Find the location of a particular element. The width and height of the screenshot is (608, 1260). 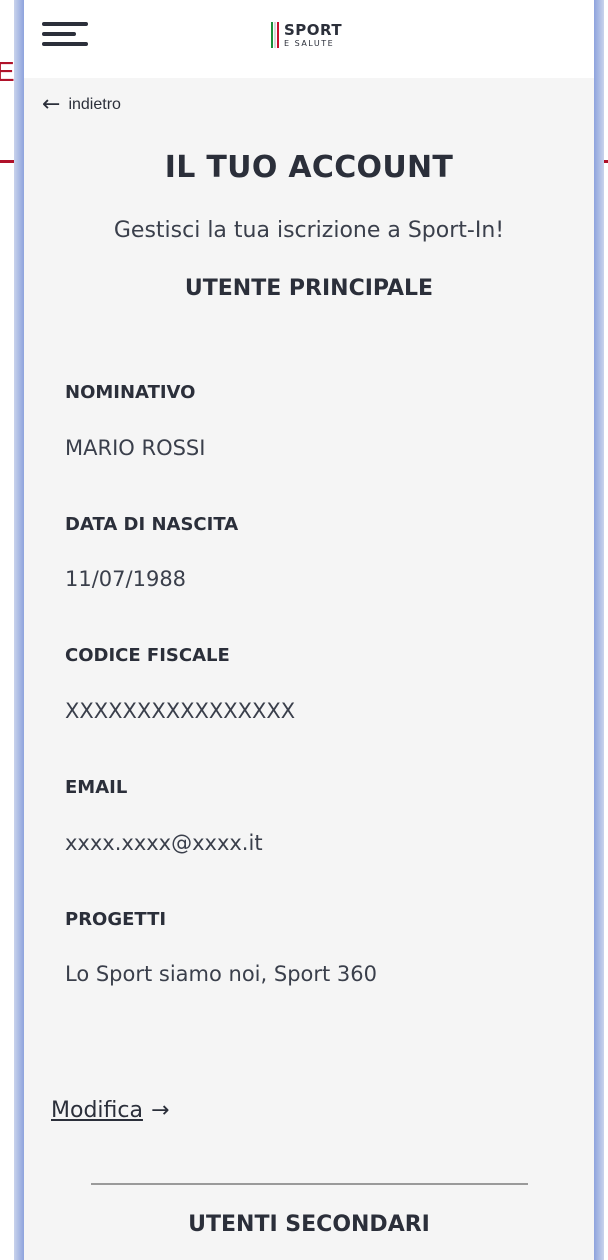

section-divider is located at coordinates (309, 1184).